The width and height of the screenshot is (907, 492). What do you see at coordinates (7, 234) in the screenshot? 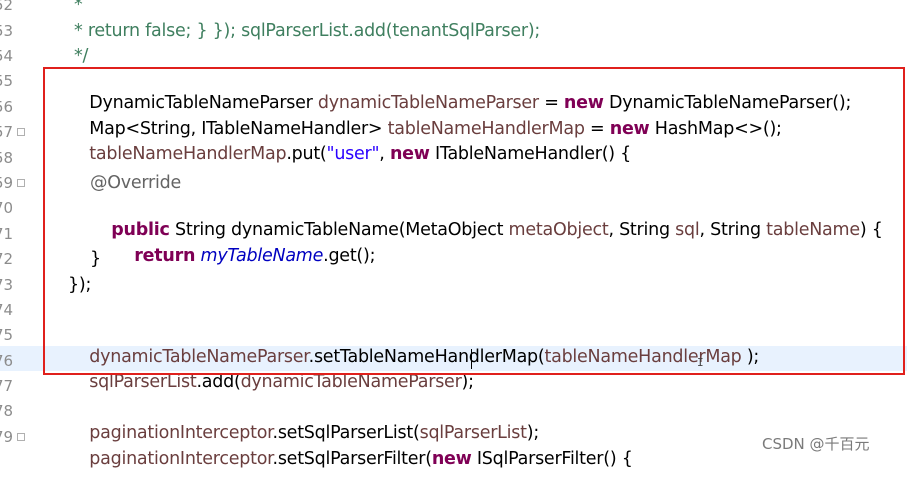
I see `line-number: 71` at bounding box center [7, 234].